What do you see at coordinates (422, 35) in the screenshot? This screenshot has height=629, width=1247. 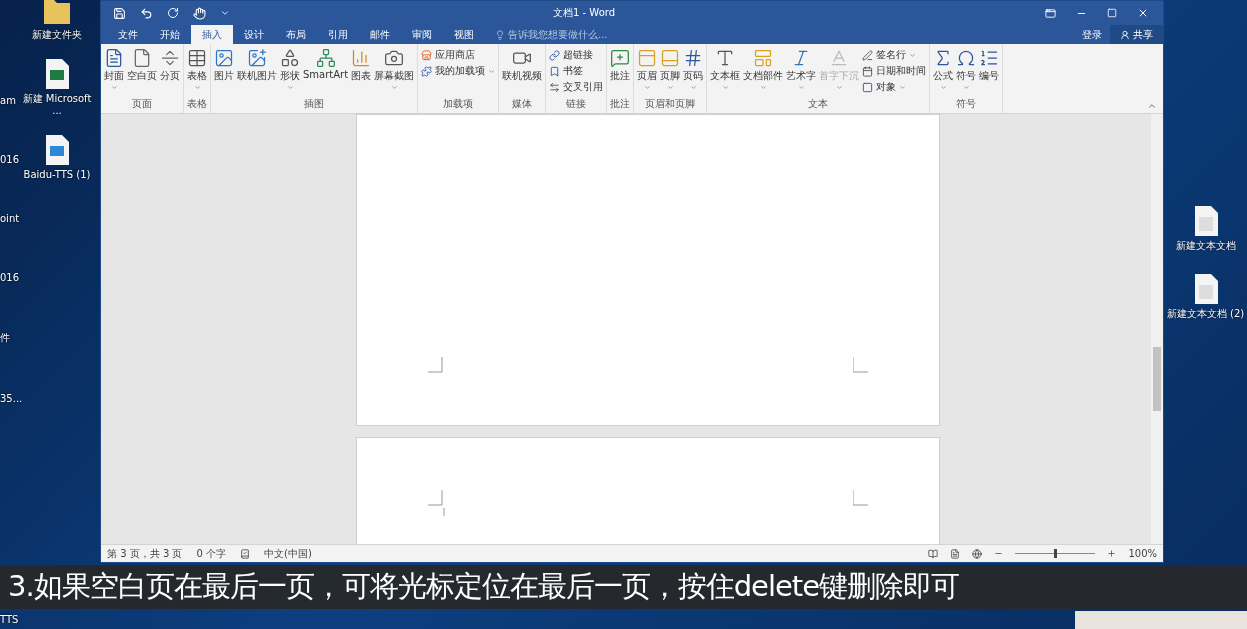 I see `ribbon-tab: 审阅` at bounding box center [422, 35].